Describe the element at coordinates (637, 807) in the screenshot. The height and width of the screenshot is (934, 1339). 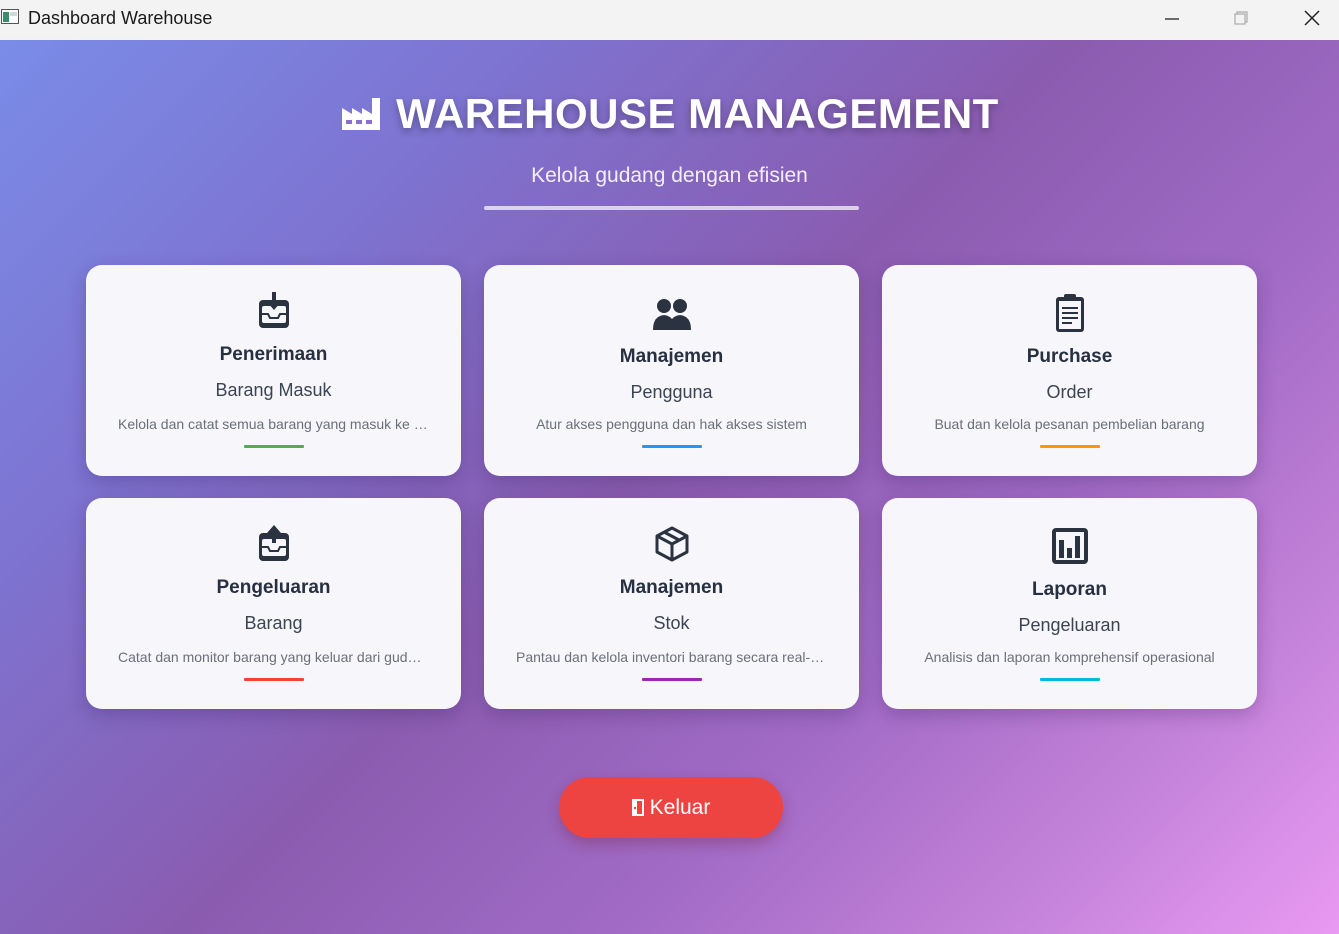
I see `door-icon` at that location.